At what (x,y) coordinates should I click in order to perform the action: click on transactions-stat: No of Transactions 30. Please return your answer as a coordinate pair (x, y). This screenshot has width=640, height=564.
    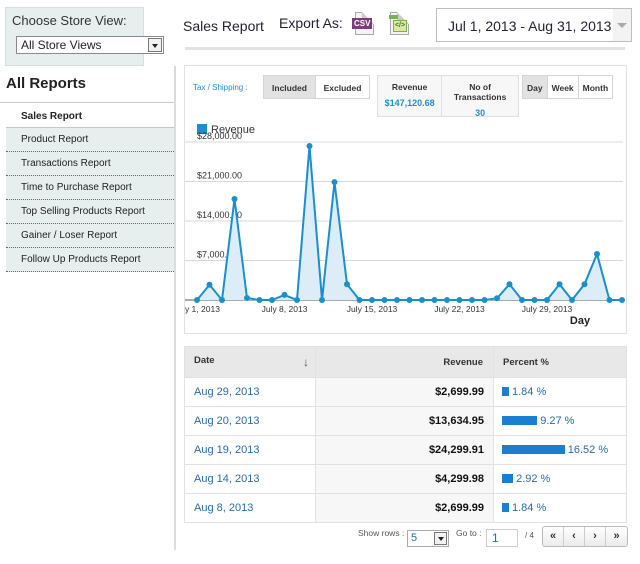
    Looking at the image, I should click on (480, 97).